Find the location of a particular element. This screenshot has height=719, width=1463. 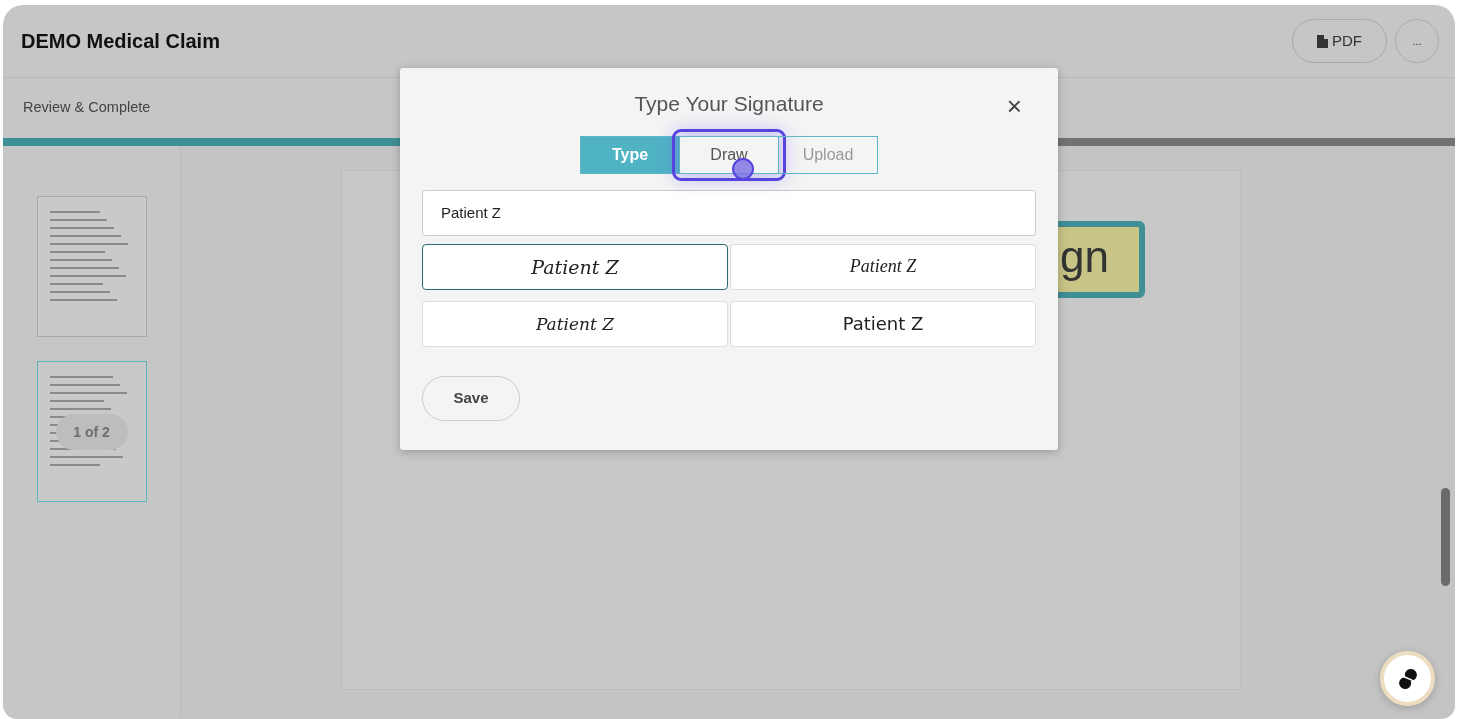

dialog-title: Type Your Signature is located at coordinates (729, 104).